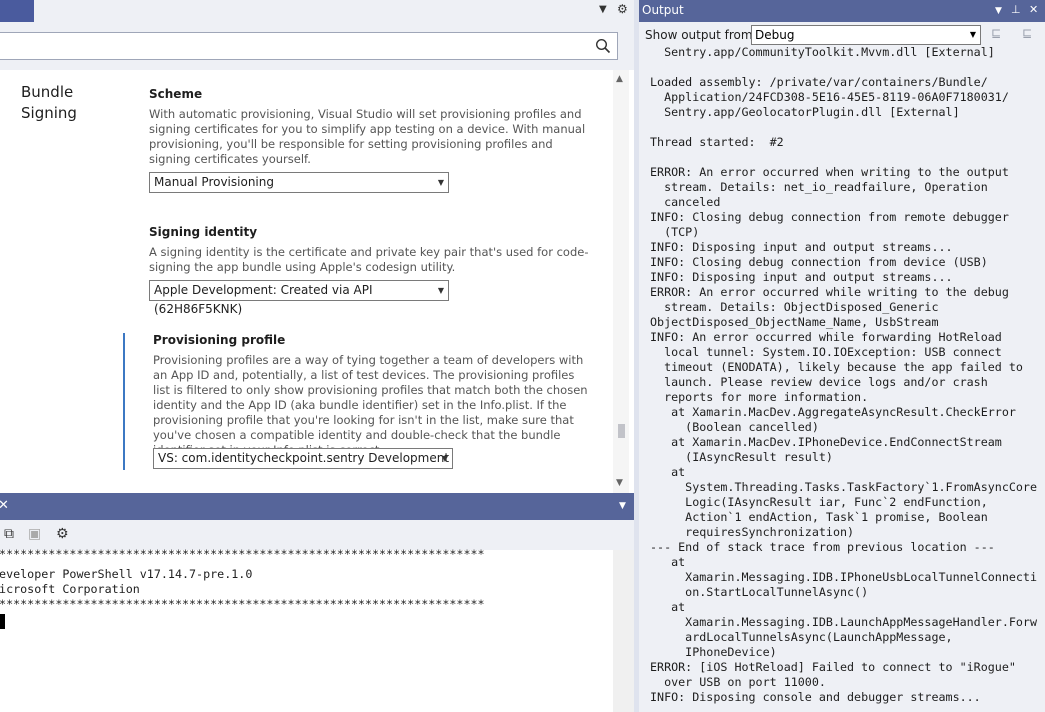  What do you see at coordinates (675, 232) in the screenshot?
I see `output-line: (TCP)` at bounding box center [675, 232].